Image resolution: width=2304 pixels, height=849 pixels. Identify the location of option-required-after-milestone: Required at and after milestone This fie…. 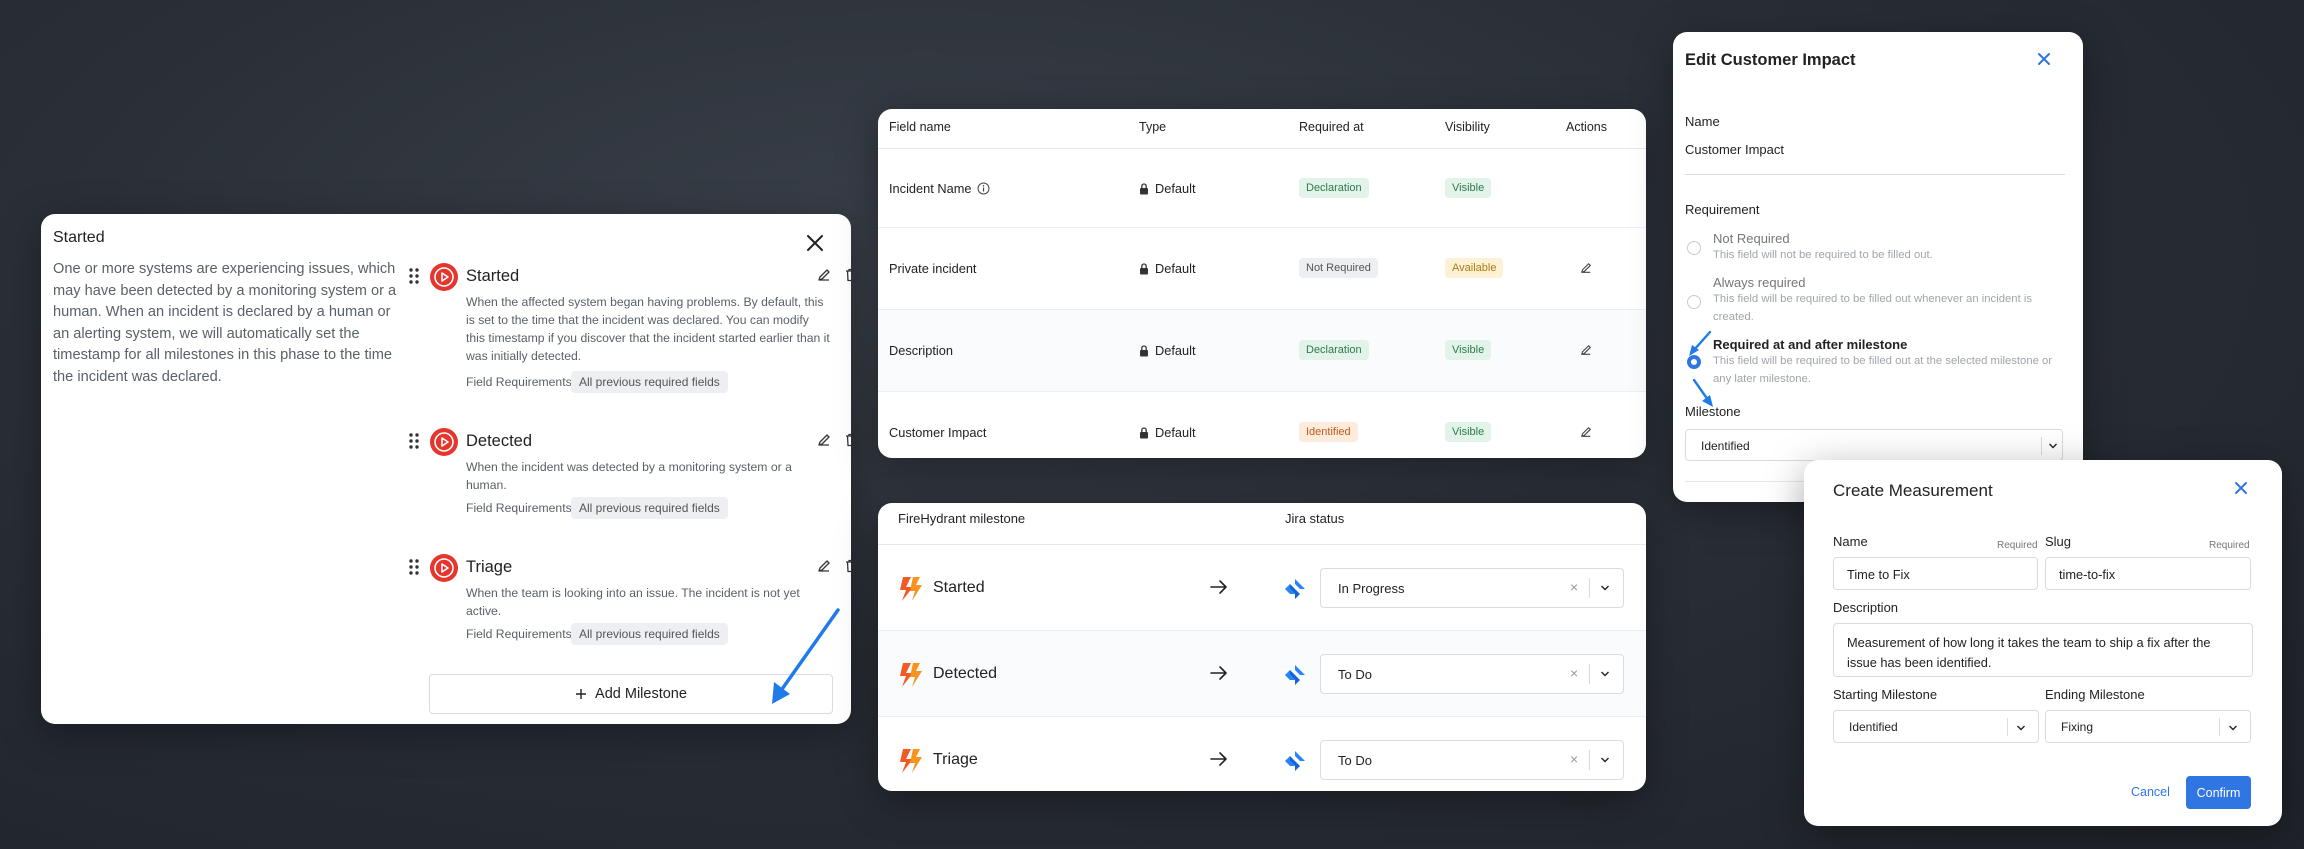
(1883, 361).